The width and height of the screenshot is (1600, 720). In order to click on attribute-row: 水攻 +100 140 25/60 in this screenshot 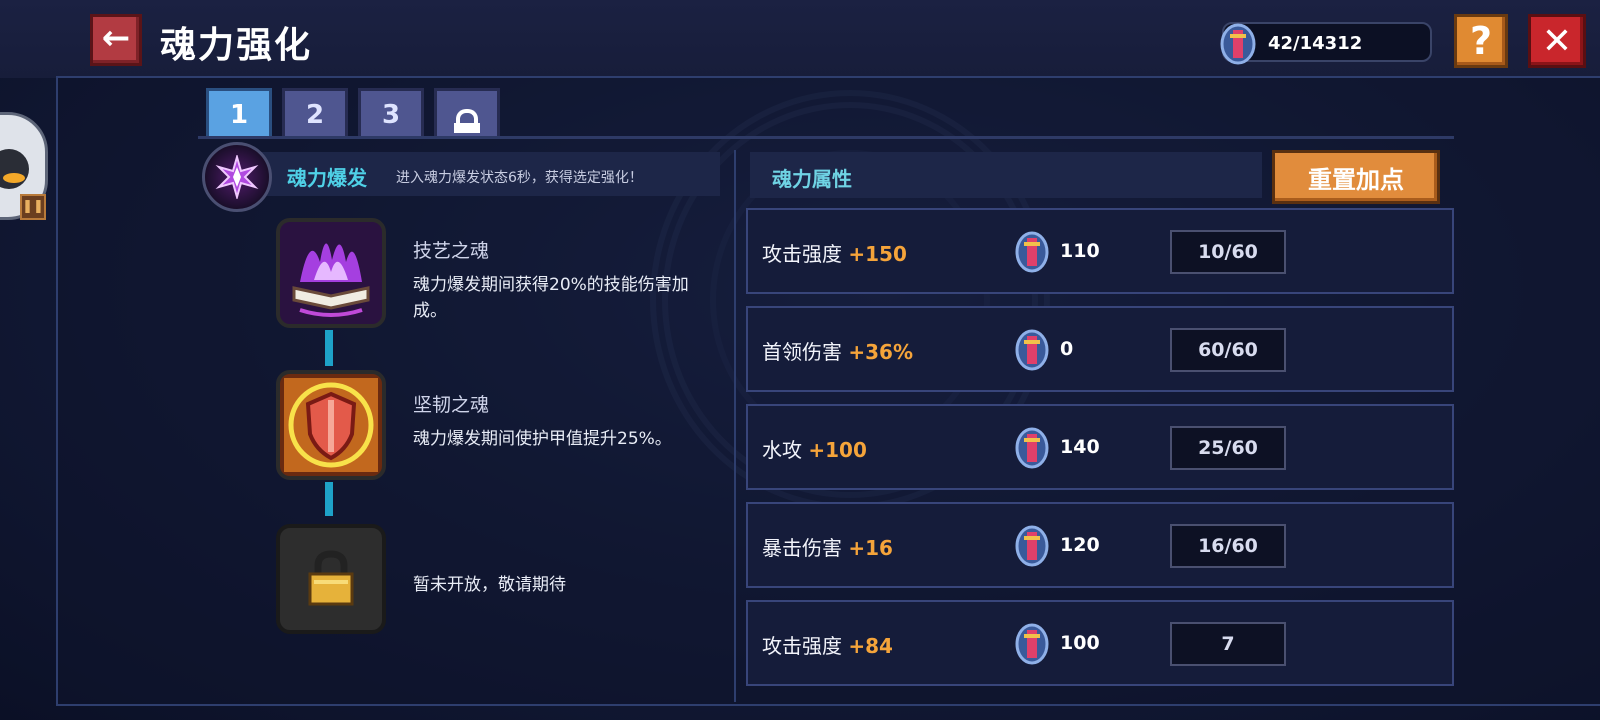, I will do `click(1100, 447)`.